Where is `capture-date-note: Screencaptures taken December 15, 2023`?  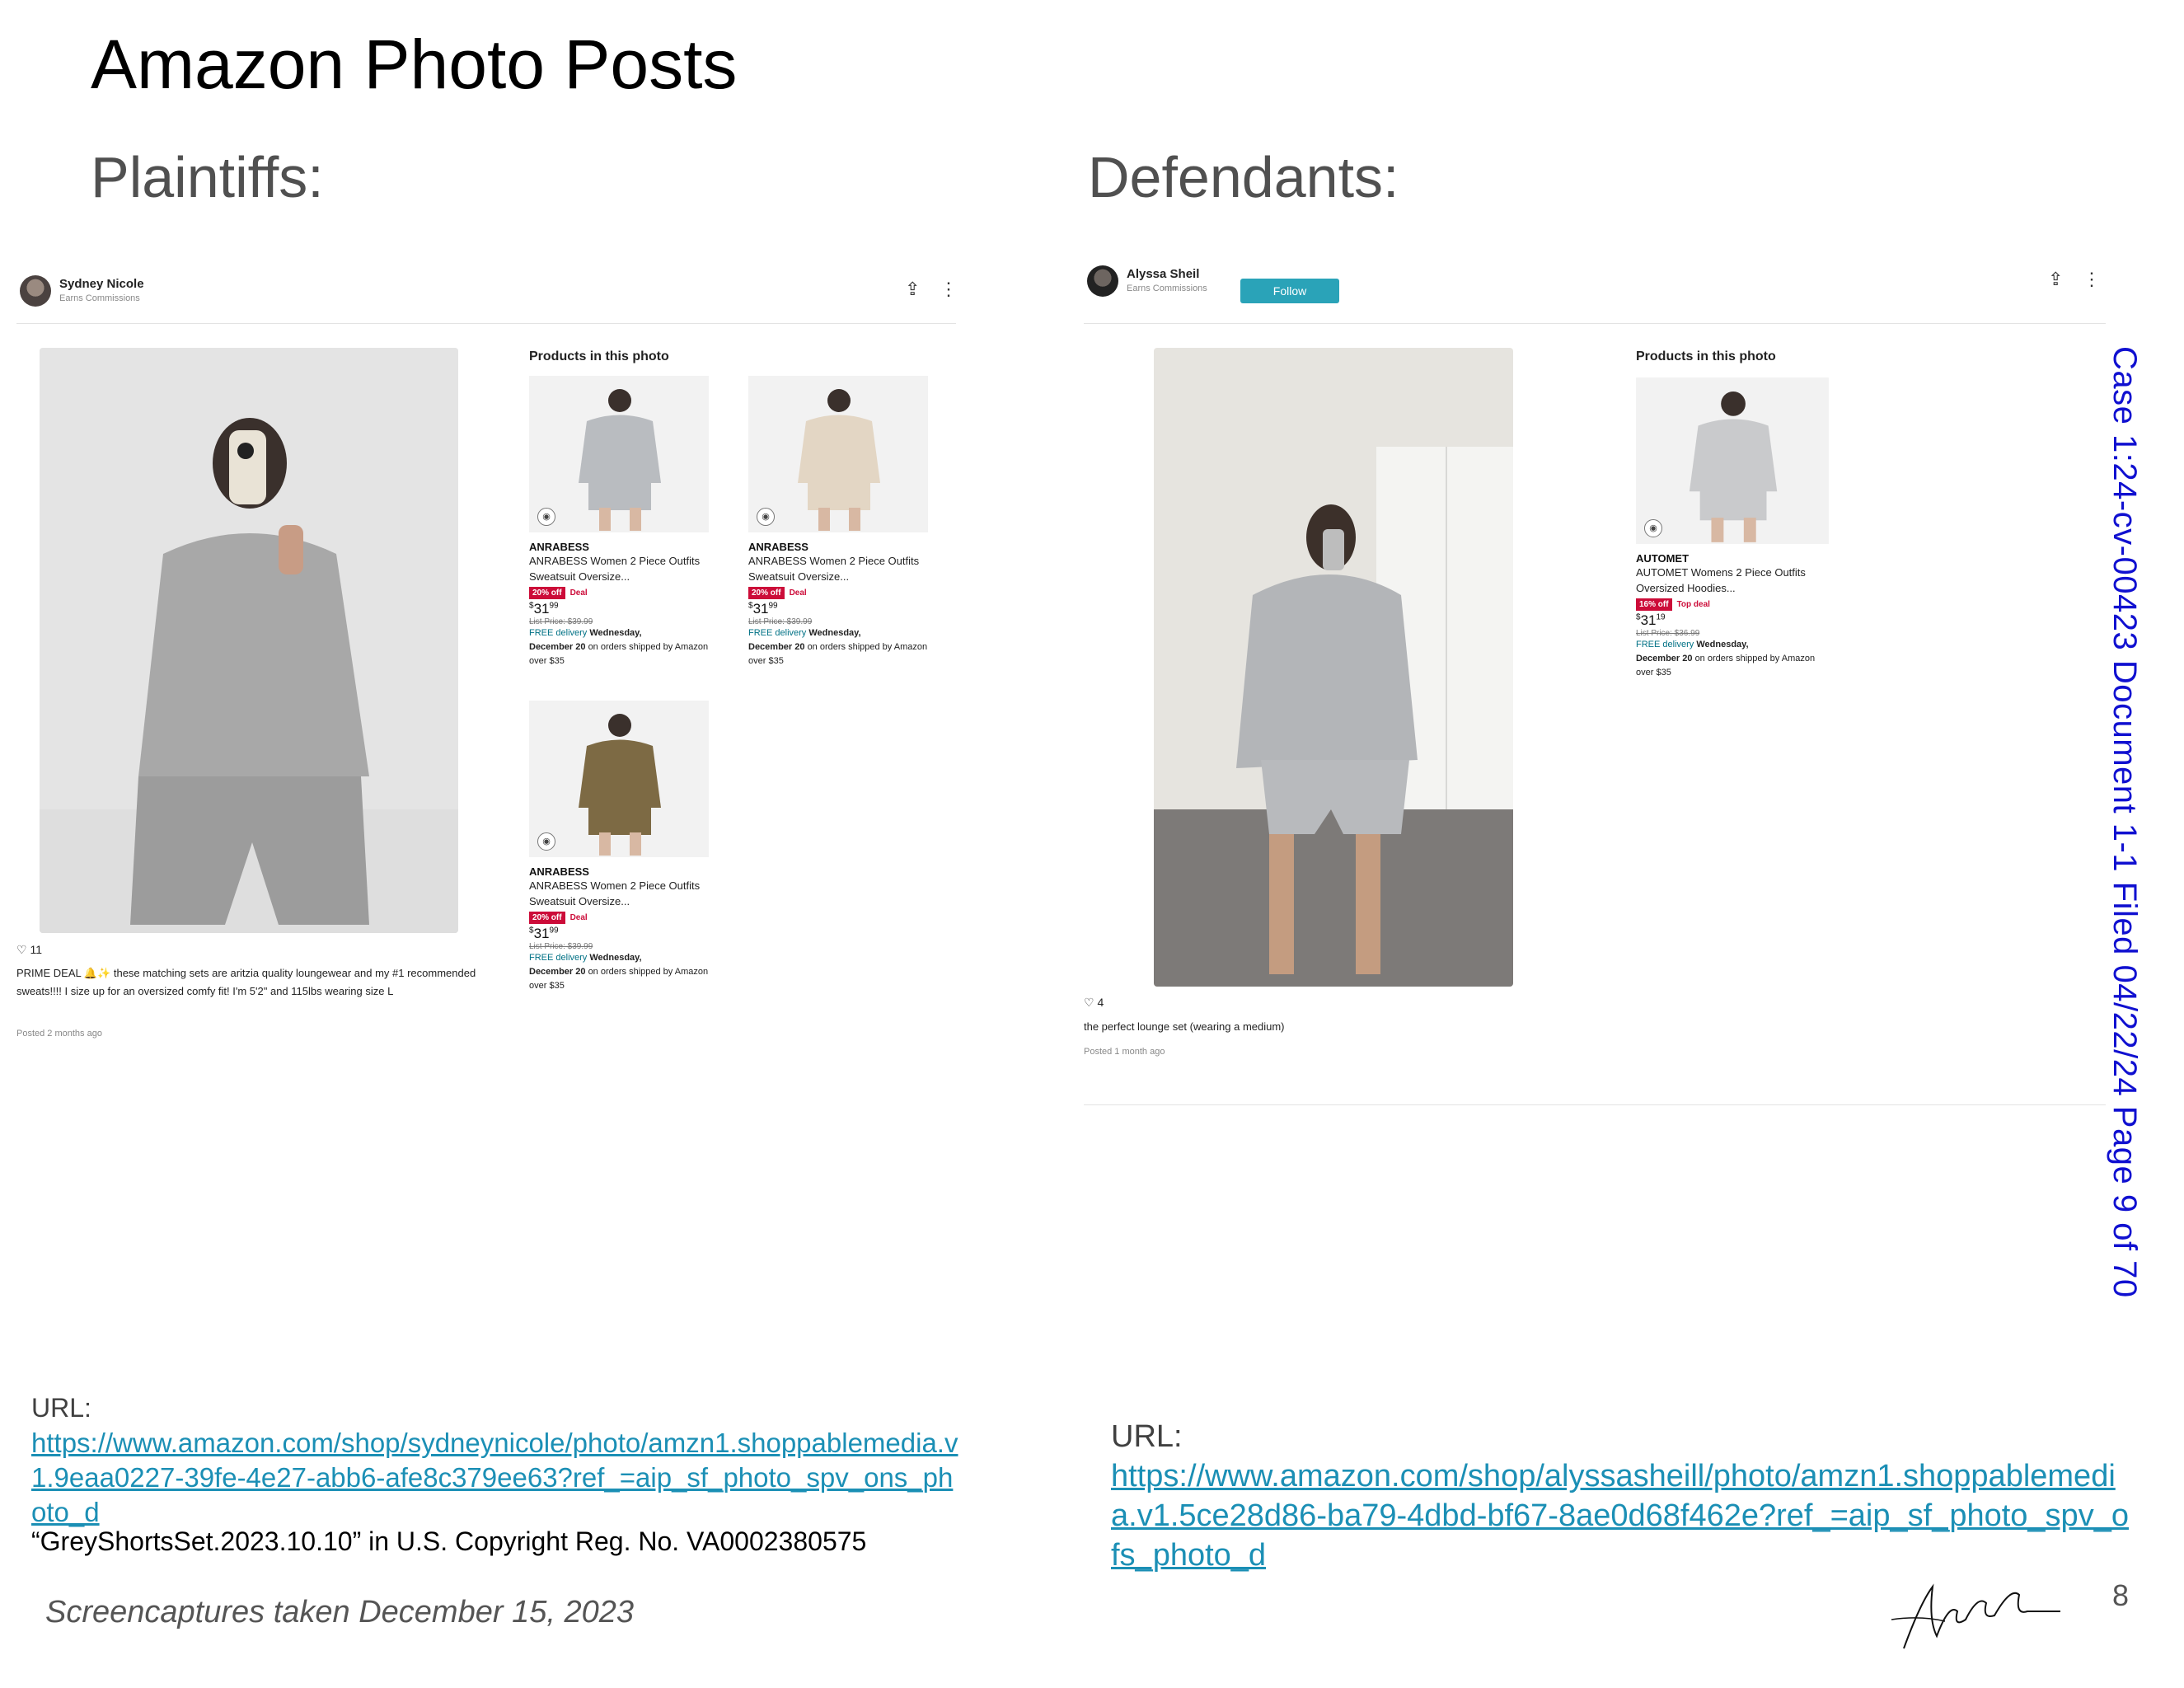 capture-date-note: Screencaptures taken December 15, 2023 is located at coordinates (339, 1612).